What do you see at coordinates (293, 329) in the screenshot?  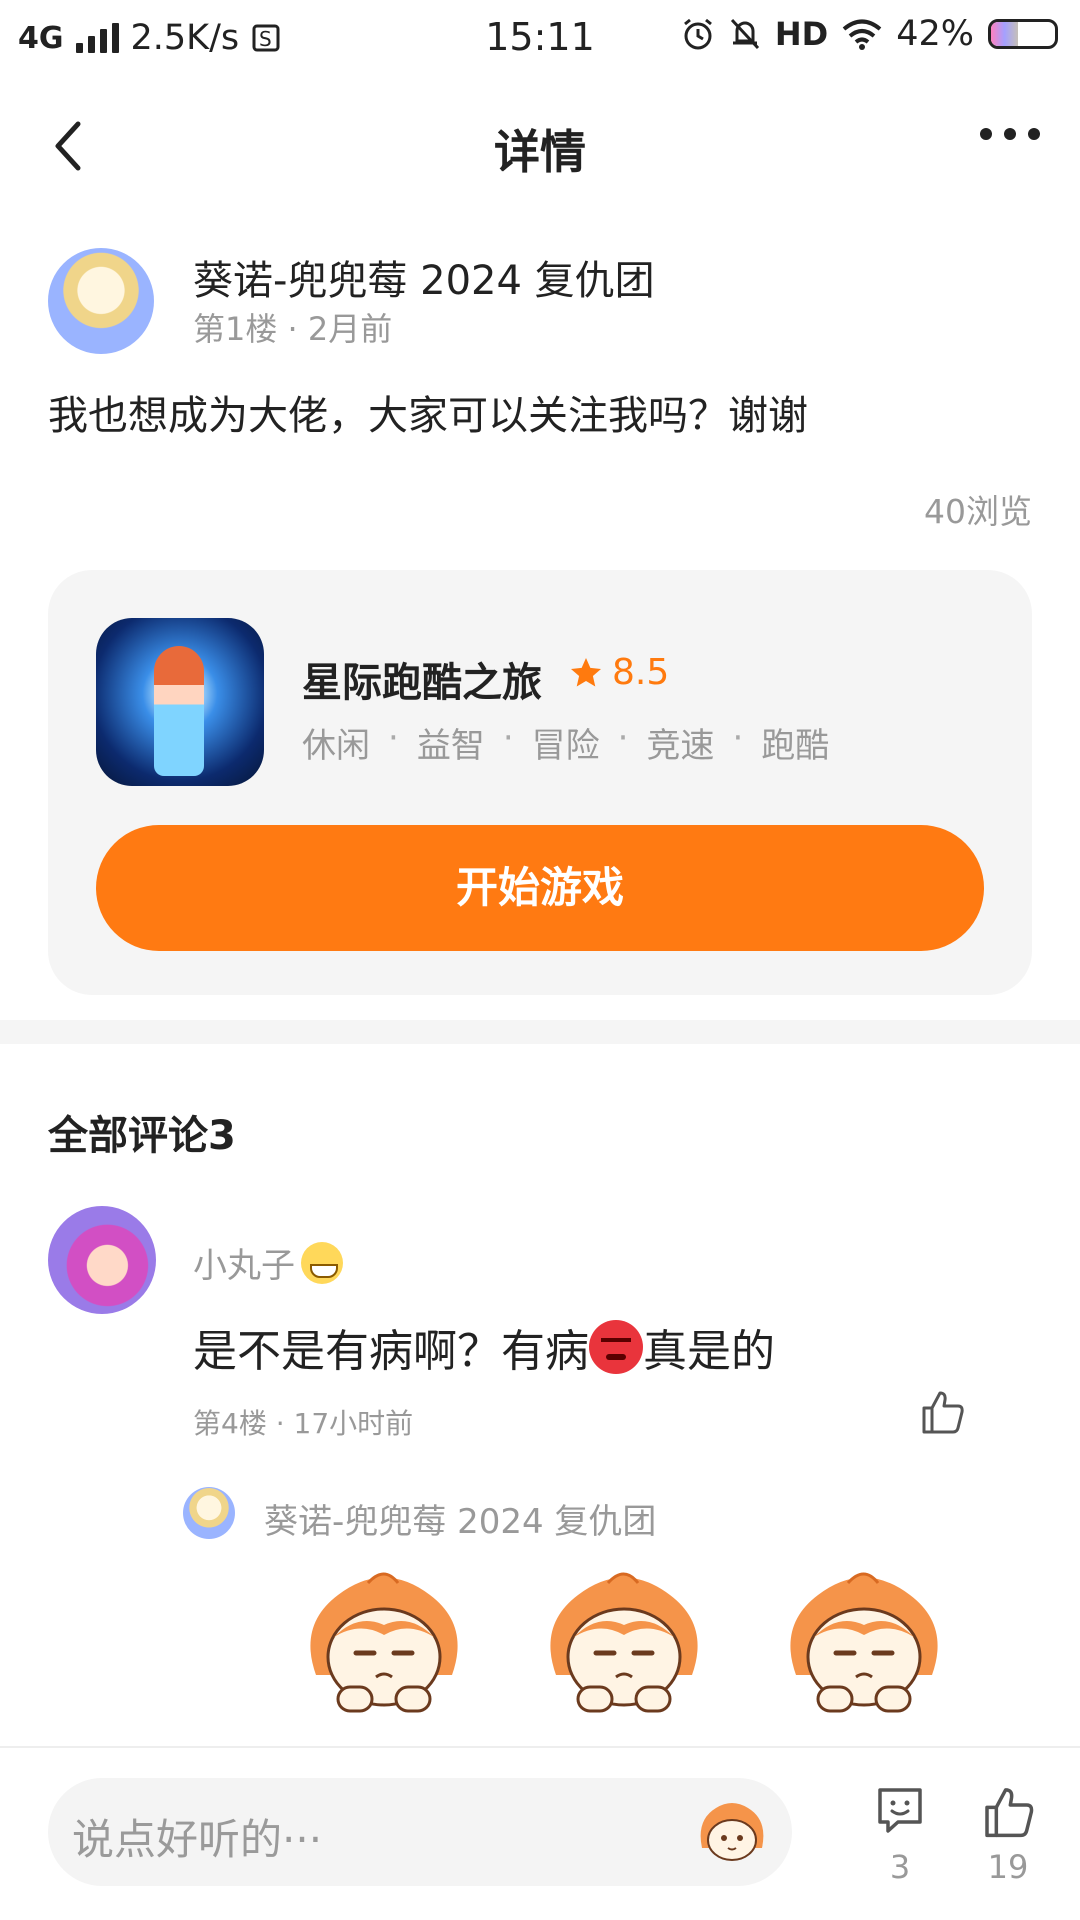 I see `post-meta: 第1楼 · 2月前` at bounding box center [293, 329].